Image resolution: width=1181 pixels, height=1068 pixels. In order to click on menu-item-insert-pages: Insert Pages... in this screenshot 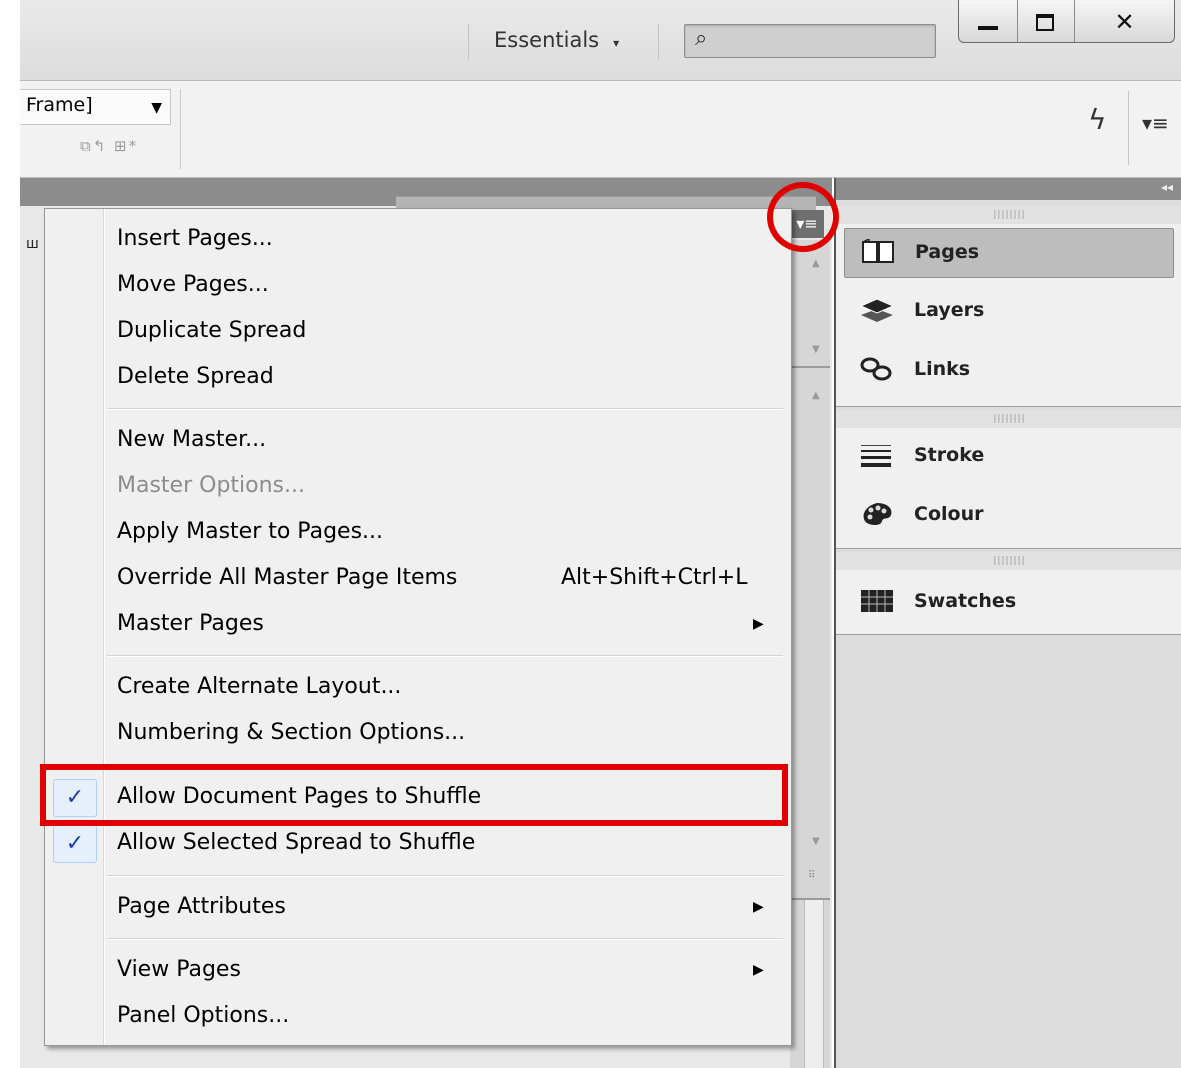, I will do `click(445, 239)`.